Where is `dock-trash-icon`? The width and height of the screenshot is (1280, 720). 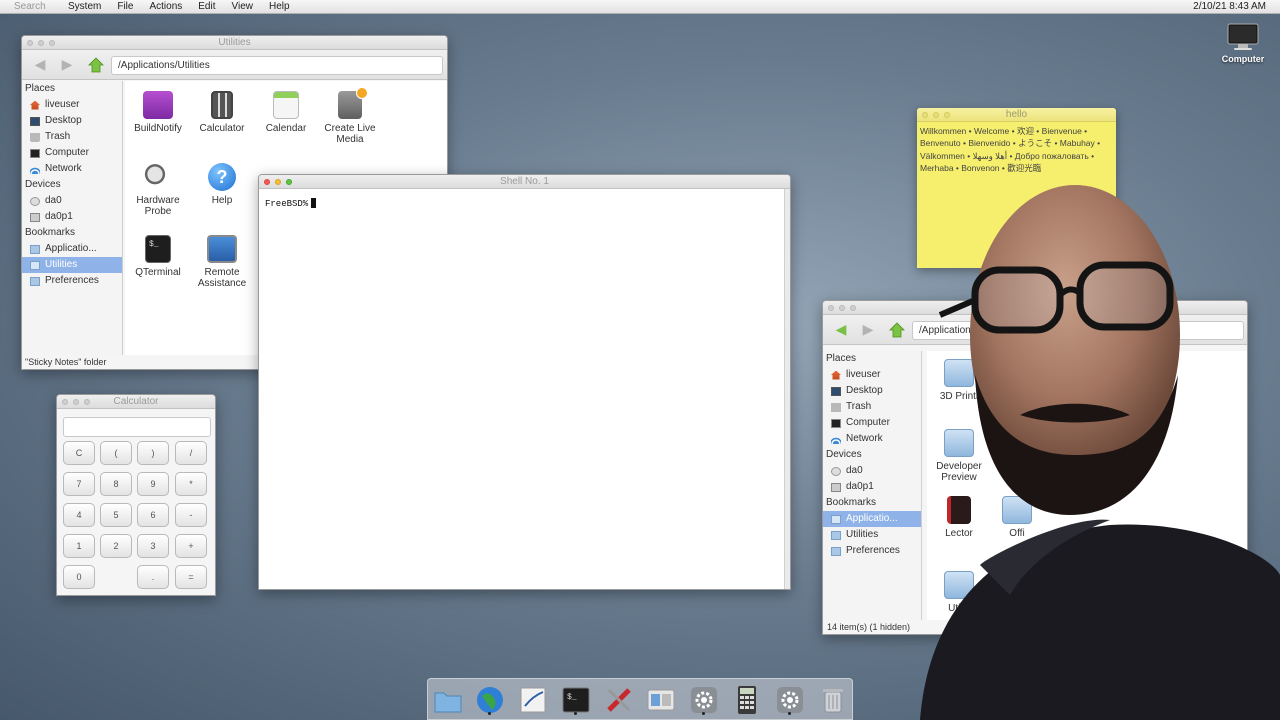 dock-trash-icon is located at coordinates (833, 700).